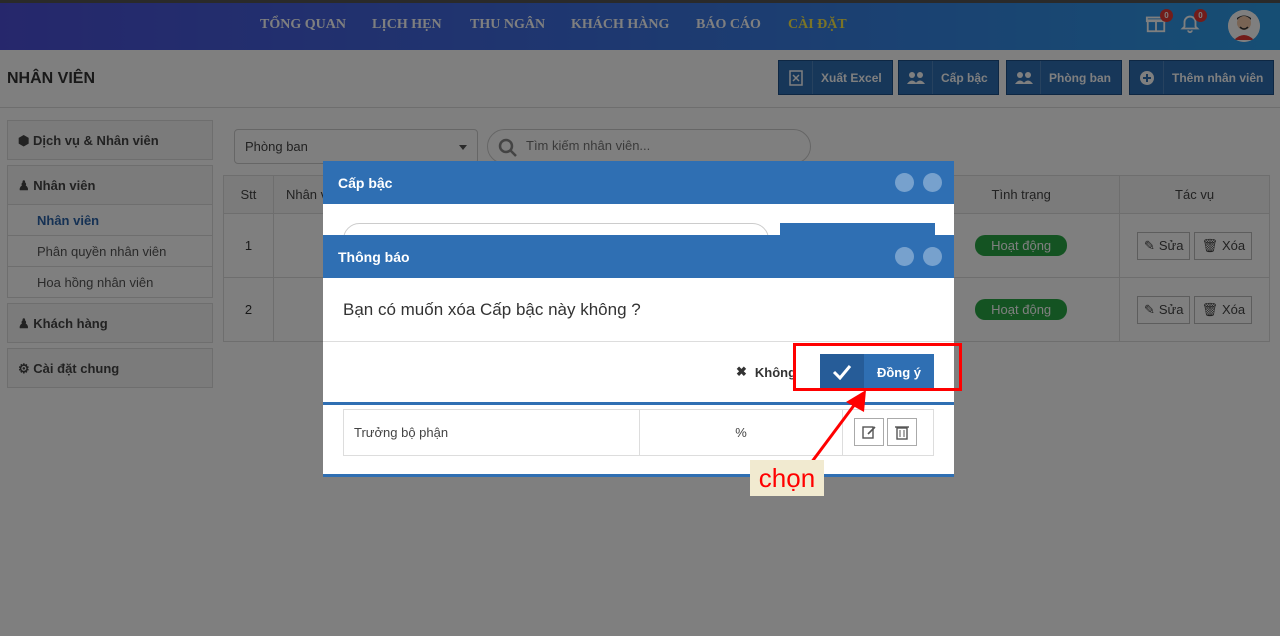  I want to click on highlight-box, so click(877, 367).